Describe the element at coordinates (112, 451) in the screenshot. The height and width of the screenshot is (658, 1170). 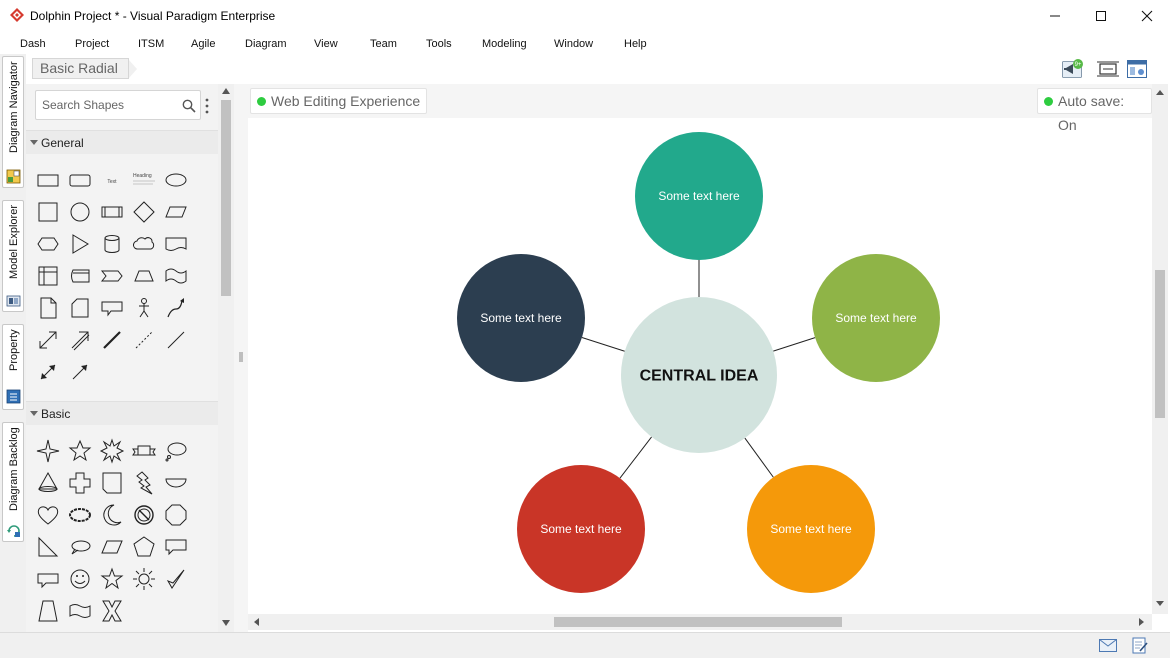
I see `burst-shape` at that location.